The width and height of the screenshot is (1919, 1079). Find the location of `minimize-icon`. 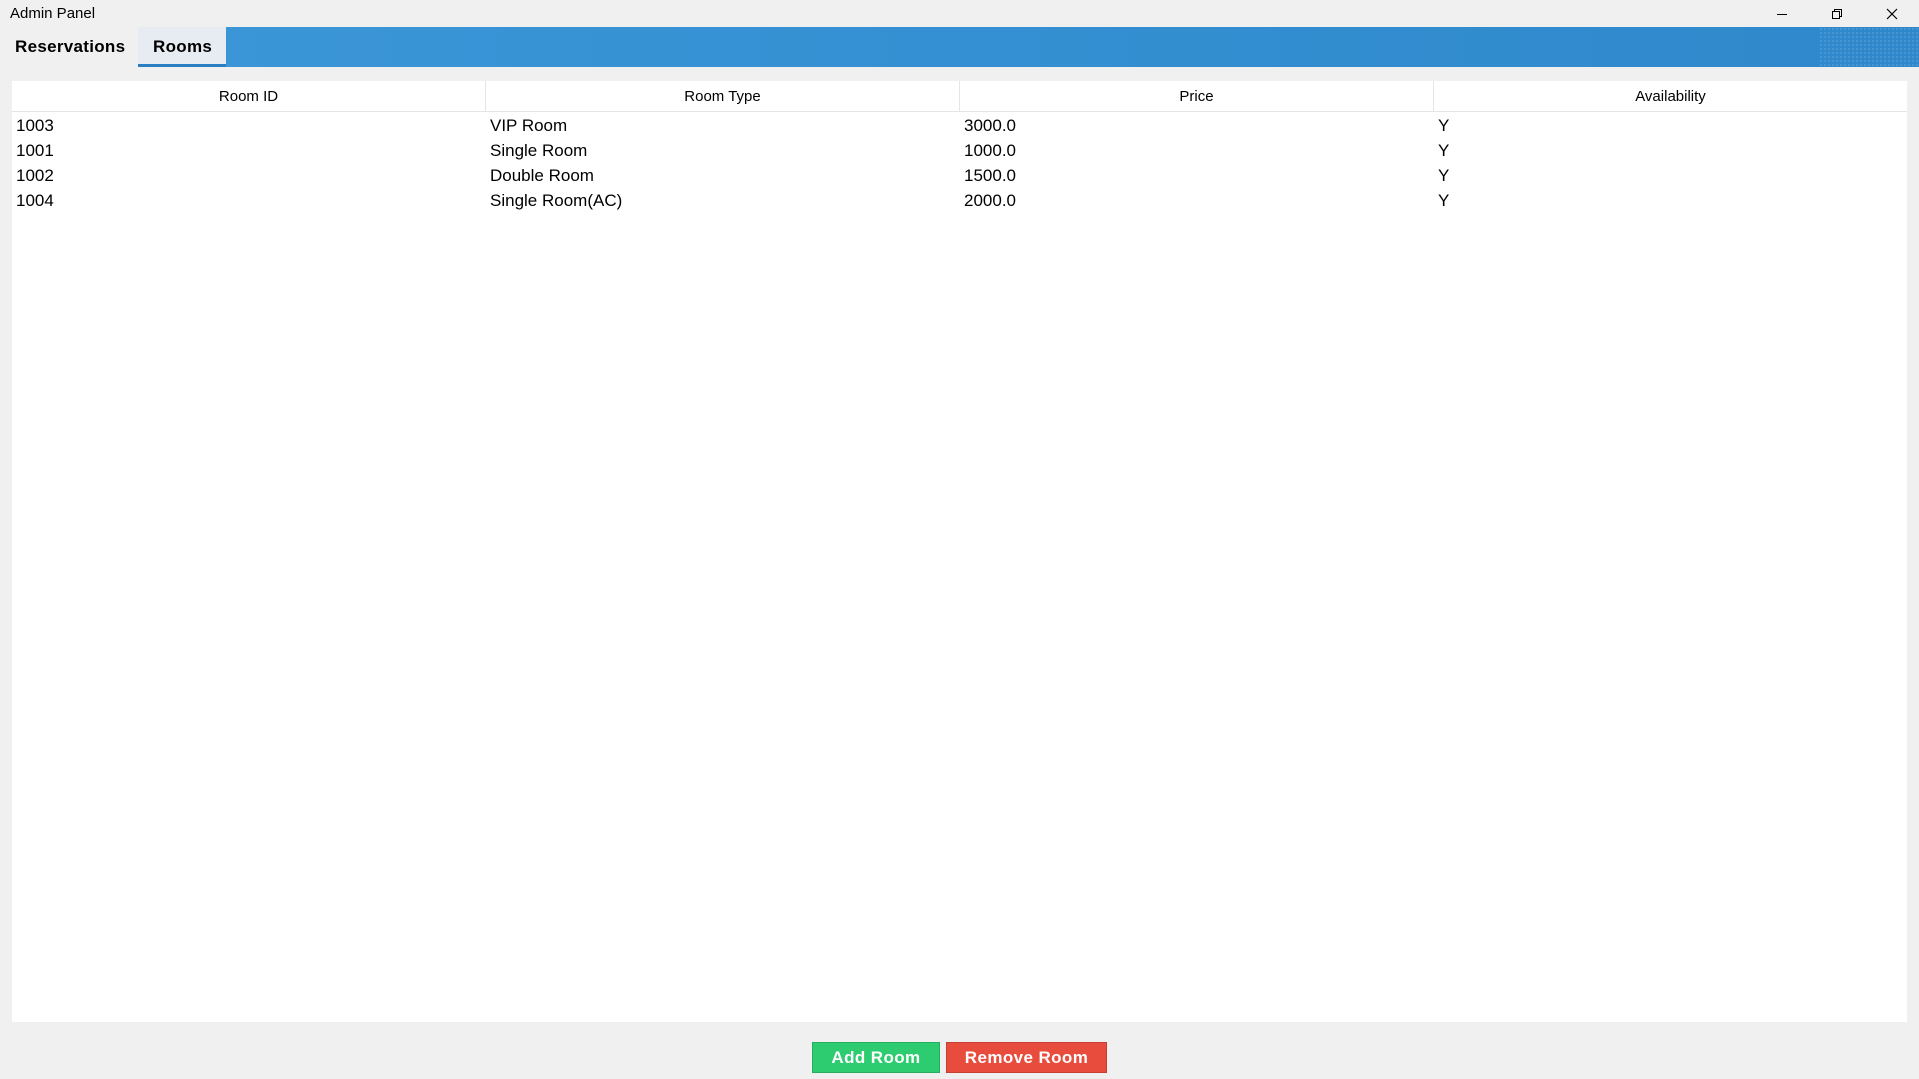

minimize-icon is located at coordinates (1782, 14).